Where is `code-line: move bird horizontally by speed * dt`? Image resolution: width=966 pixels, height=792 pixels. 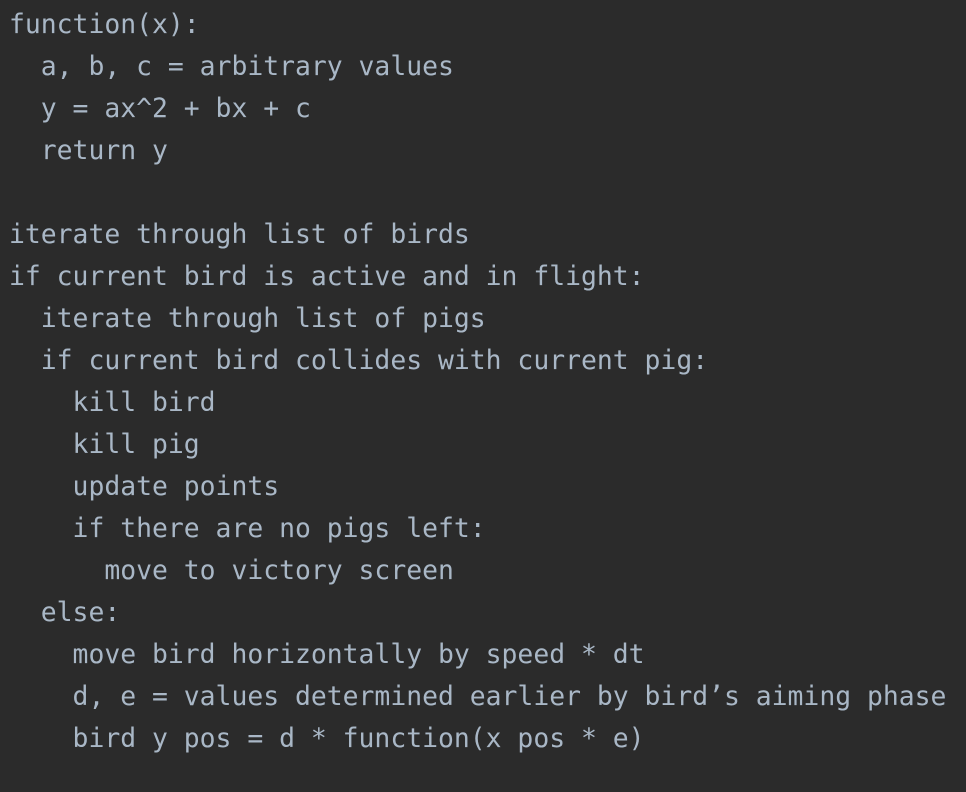 code-line: move bird horizontally by speed * dt is located at coordinates (487, 655).